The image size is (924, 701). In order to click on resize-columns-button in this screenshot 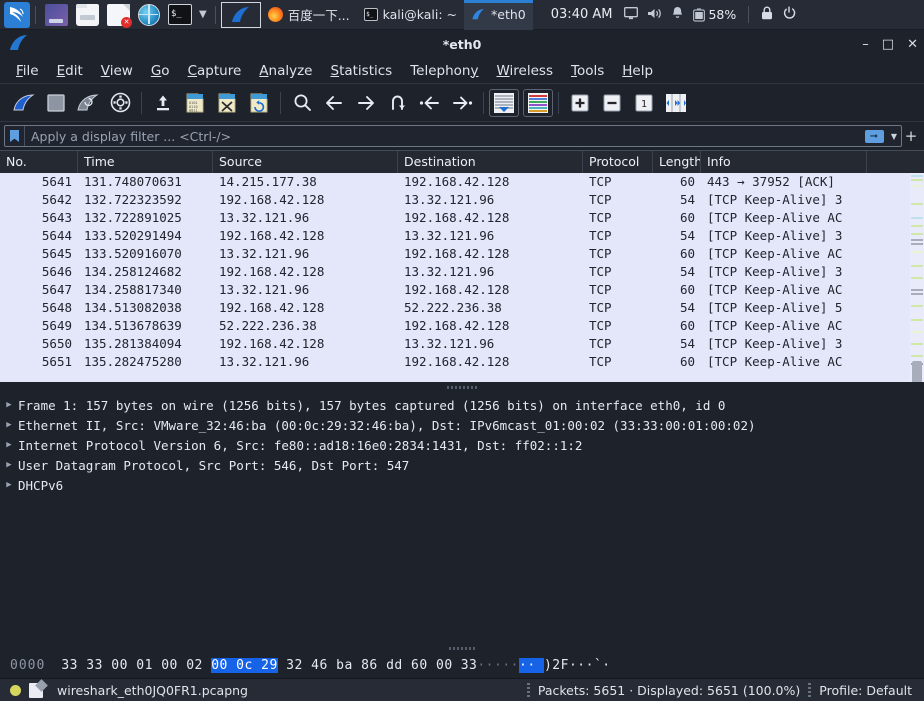, I will do `click(676, 103)`.